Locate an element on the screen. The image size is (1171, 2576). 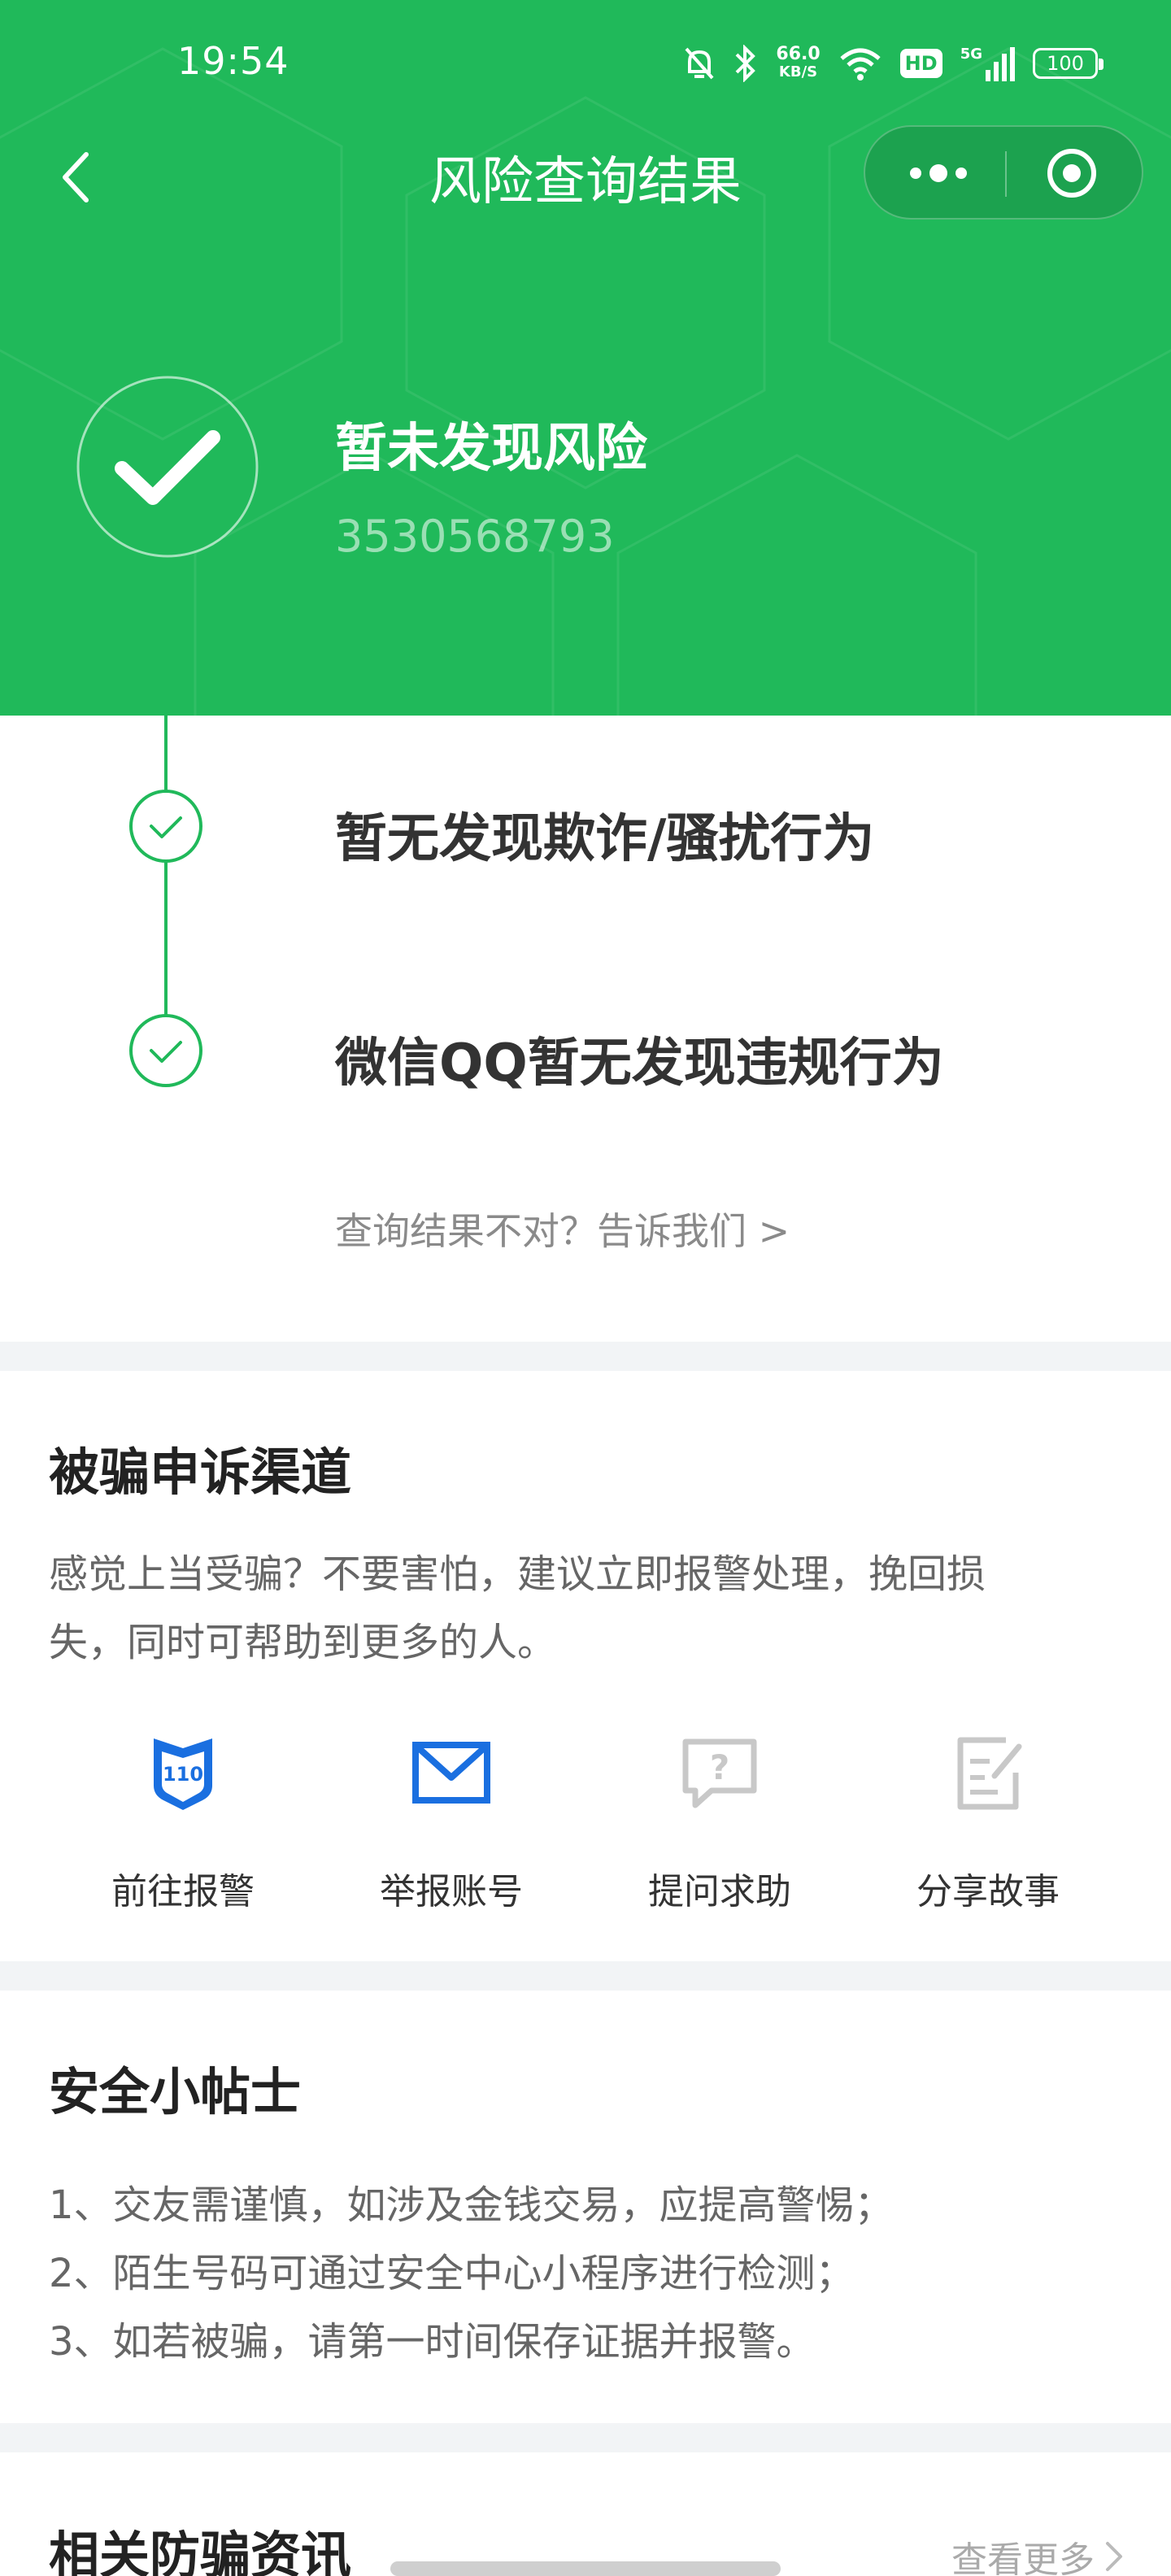
tip-item: 2、陌生号码可通过安全中心小程序进行检测； is located at coordinates (452, 2274).